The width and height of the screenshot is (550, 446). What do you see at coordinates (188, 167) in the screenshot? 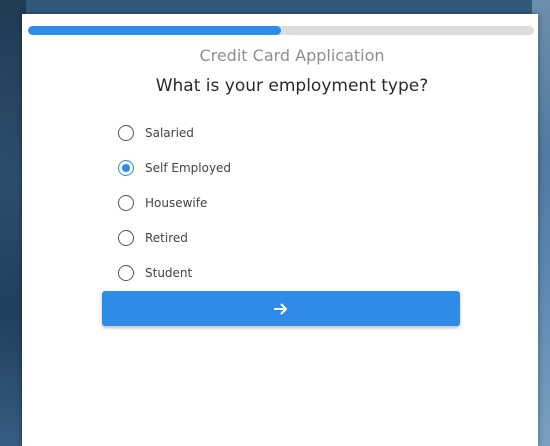
I see `option-label: Self Employed` at bounding box center [188, 167].